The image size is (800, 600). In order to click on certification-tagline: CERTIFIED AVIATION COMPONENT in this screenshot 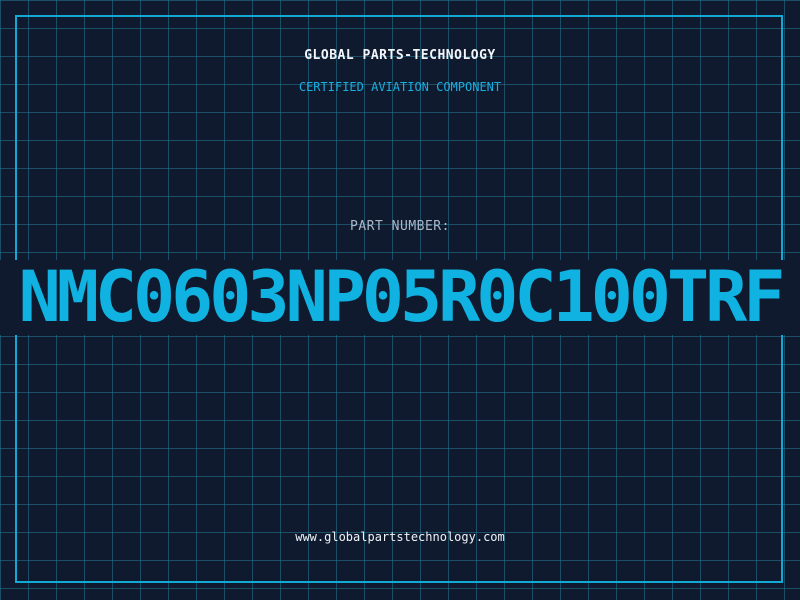, I will do `click(400, 87)`.